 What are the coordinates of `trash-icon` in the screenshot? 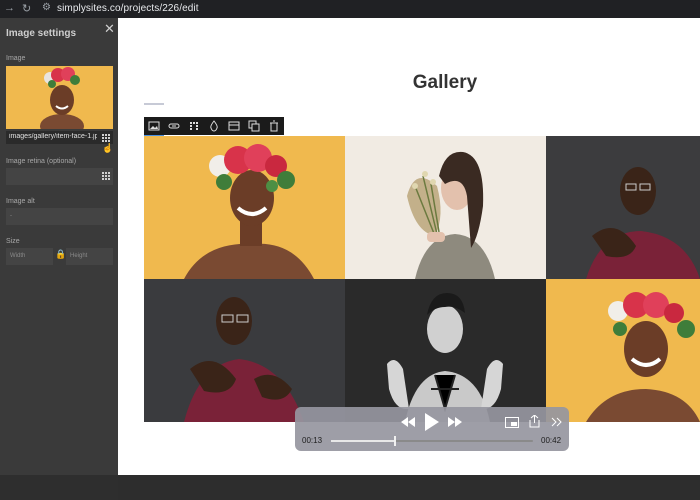 It's located at (274, 126).